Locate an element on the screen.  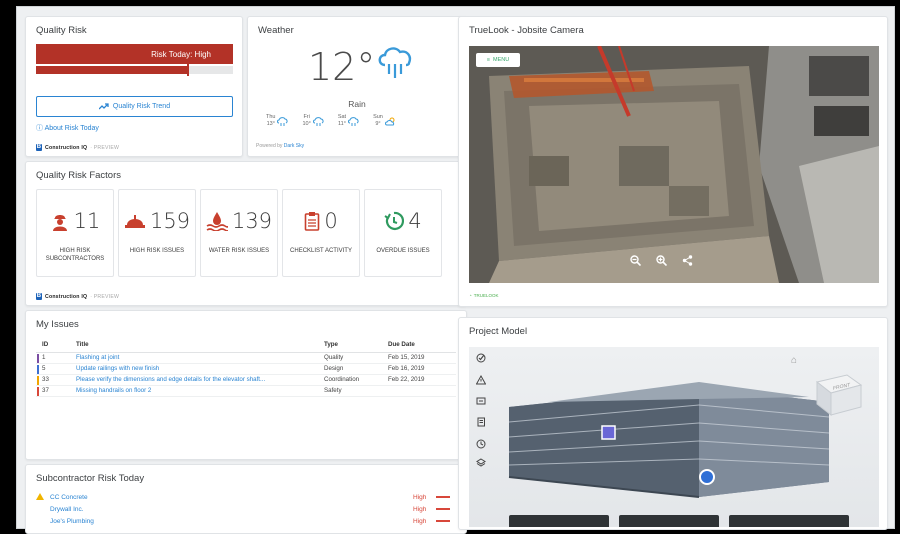
worker-icon is located at coordinates (59, 223).